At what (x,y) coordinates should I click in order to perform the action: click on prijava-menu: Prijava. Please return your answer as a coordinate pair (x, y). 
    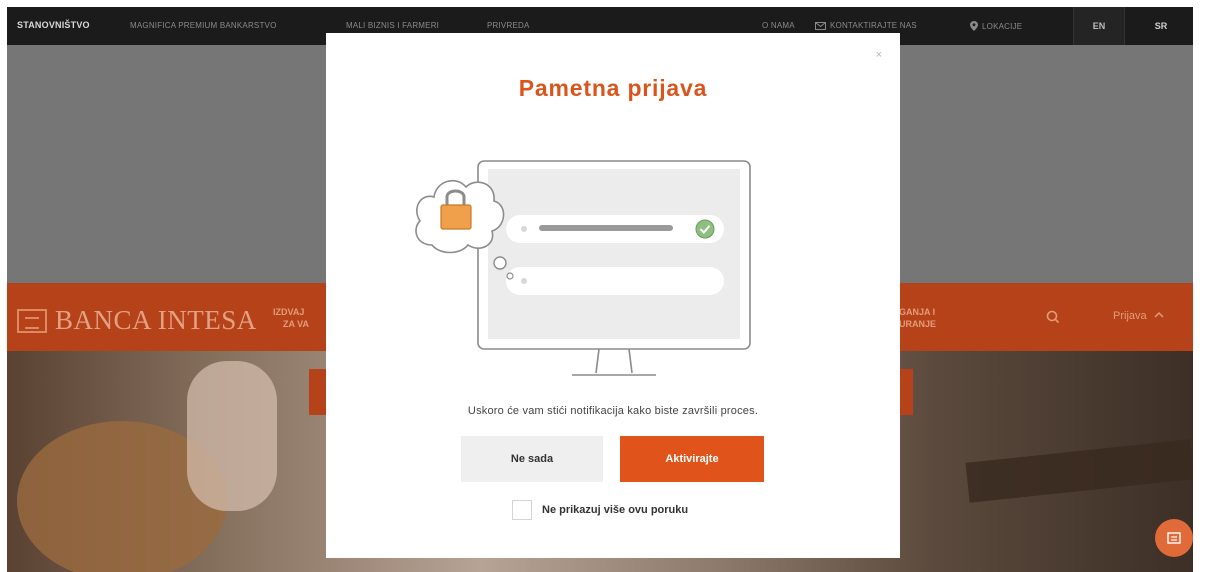
    Looking at the image, I should click on (1138, 316).